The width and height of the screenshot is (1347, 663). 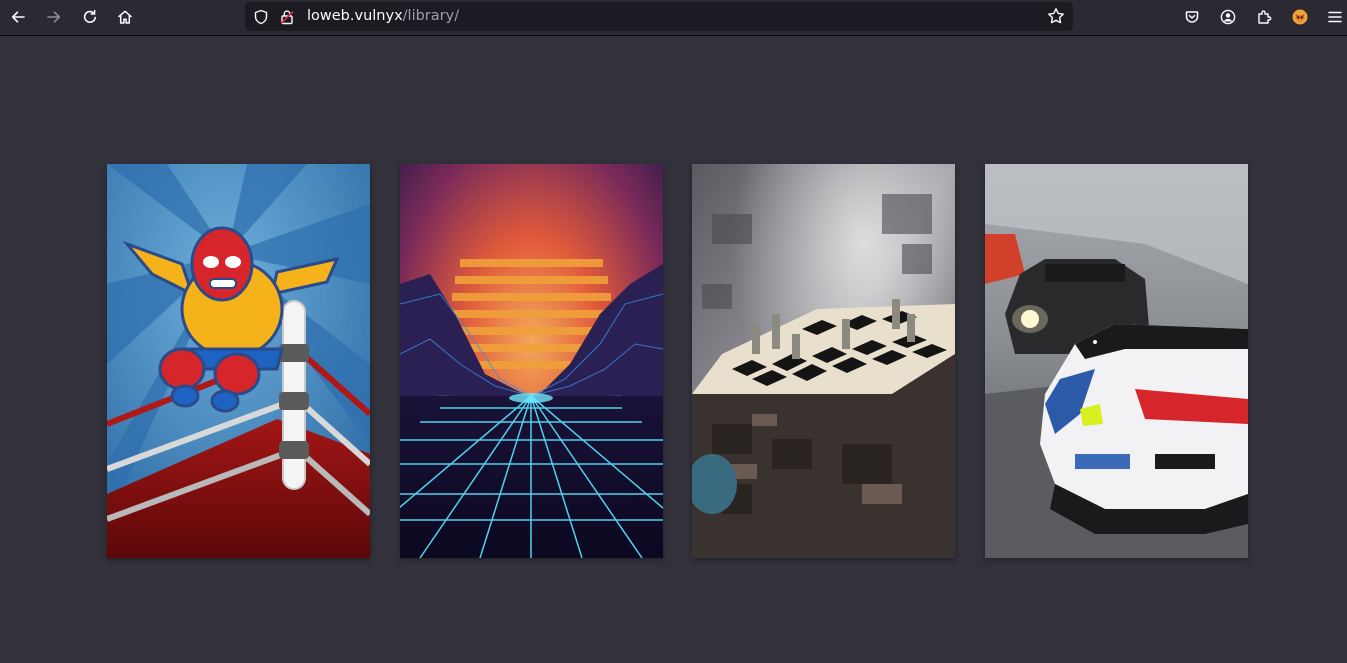 I want to click on star-icon, so click(x=1056, y=18).